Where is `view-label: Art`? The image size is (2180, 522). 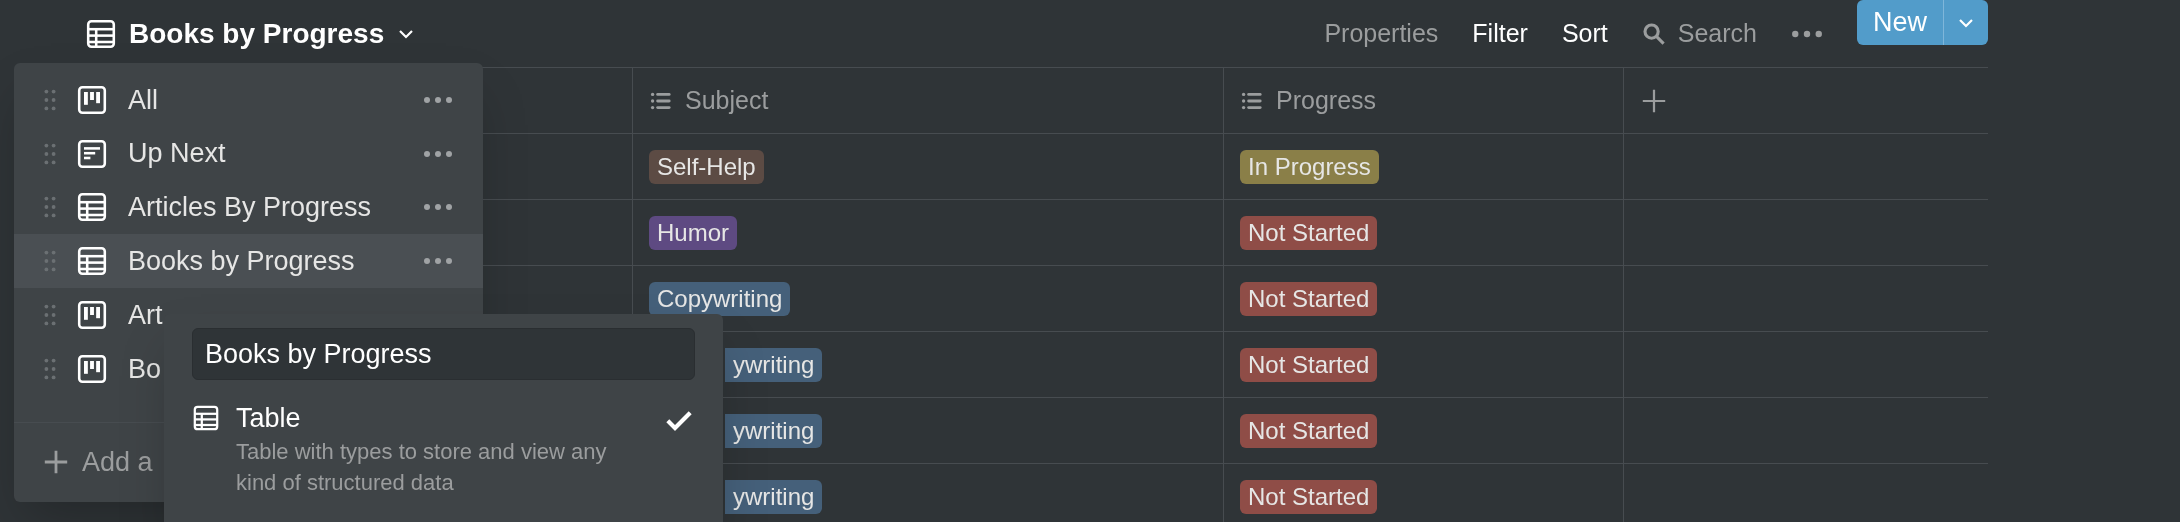
view-label: Art is located at coordinates (145, 315).